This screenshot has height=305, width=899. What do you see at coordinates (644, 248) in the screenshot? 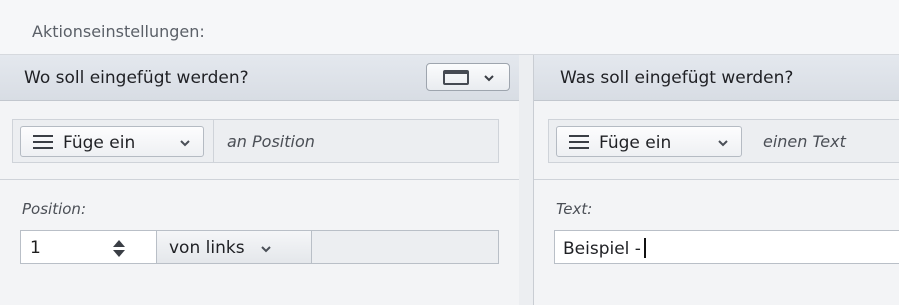
I see `text-caret` at bounding box center [644, 248].